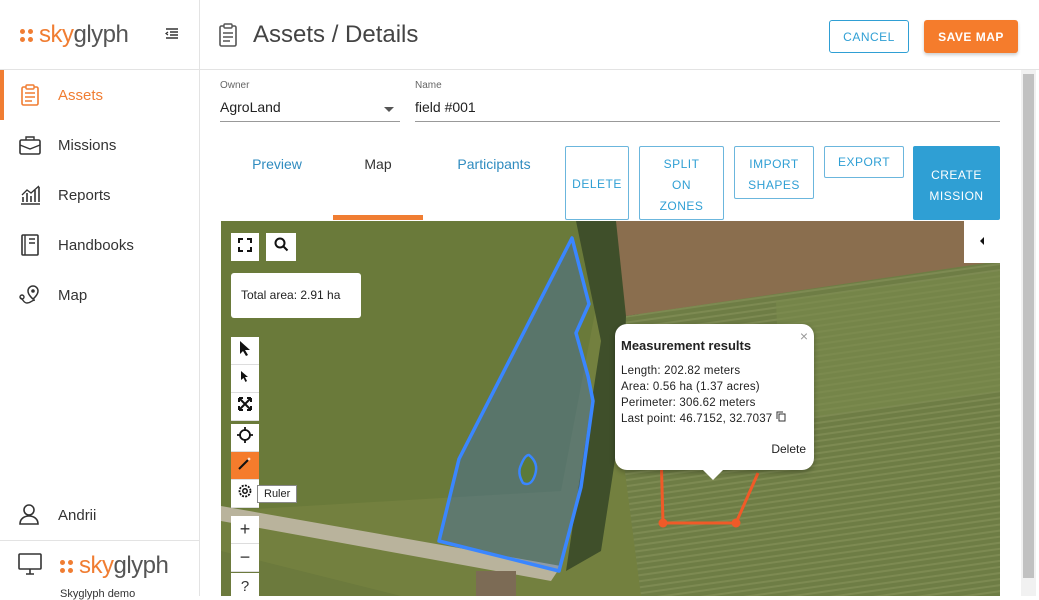  What do you see at coordinates (864, 162) in the screenshot?
I see `export-button: EXPORT` at bounding box center [864, 162].